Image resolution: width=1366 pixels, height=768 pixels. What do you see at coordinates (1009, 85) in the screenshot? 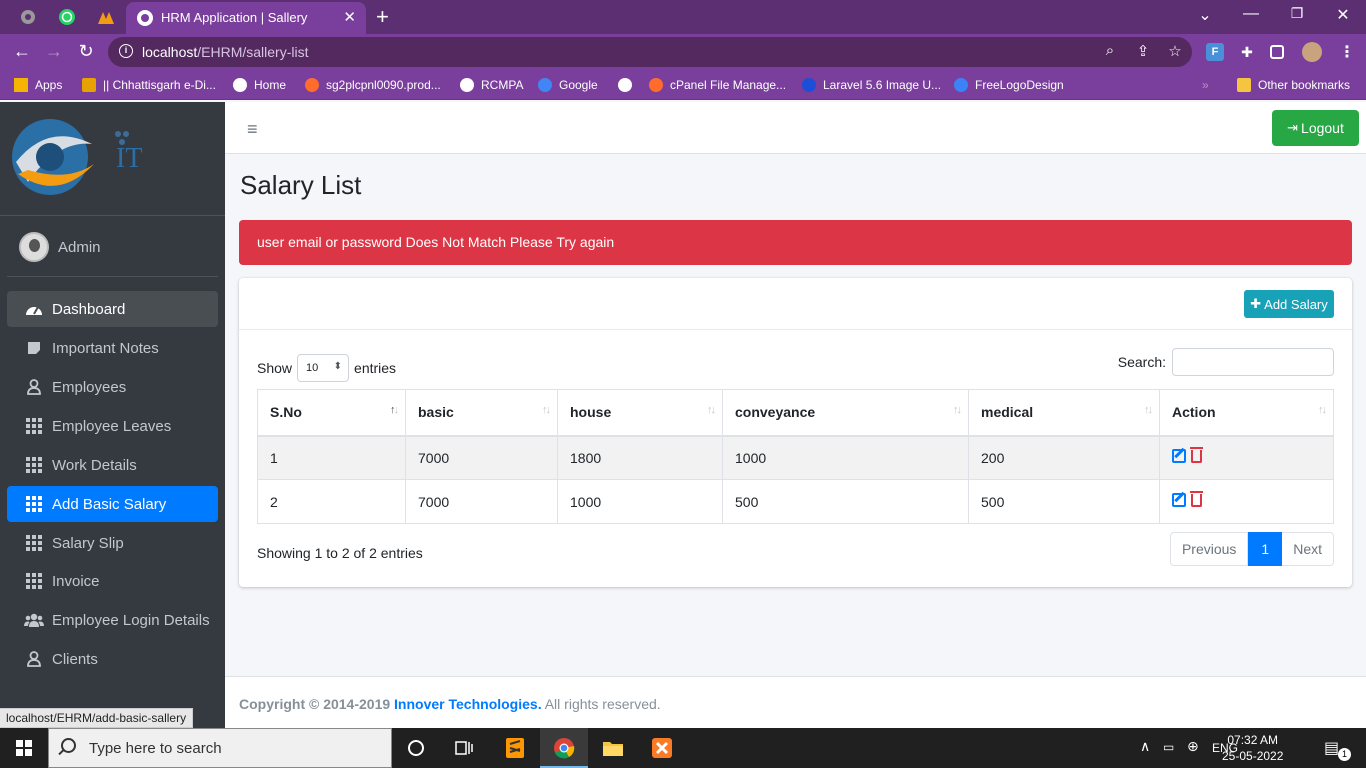
I see `bookmark-freelogodesign: FreeLogoDesign` at bounding box center [1009, 85].